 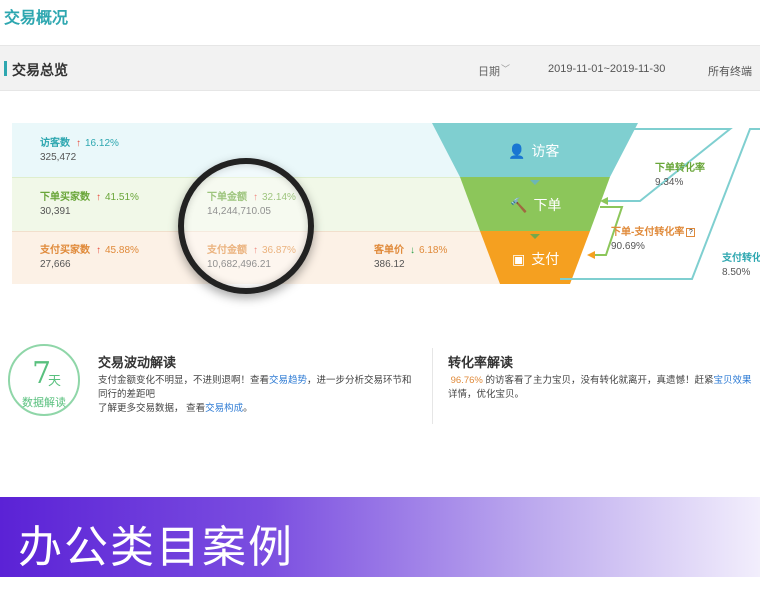 I want to click on hammer-icon: 🔨, so click(x=519, y=205).